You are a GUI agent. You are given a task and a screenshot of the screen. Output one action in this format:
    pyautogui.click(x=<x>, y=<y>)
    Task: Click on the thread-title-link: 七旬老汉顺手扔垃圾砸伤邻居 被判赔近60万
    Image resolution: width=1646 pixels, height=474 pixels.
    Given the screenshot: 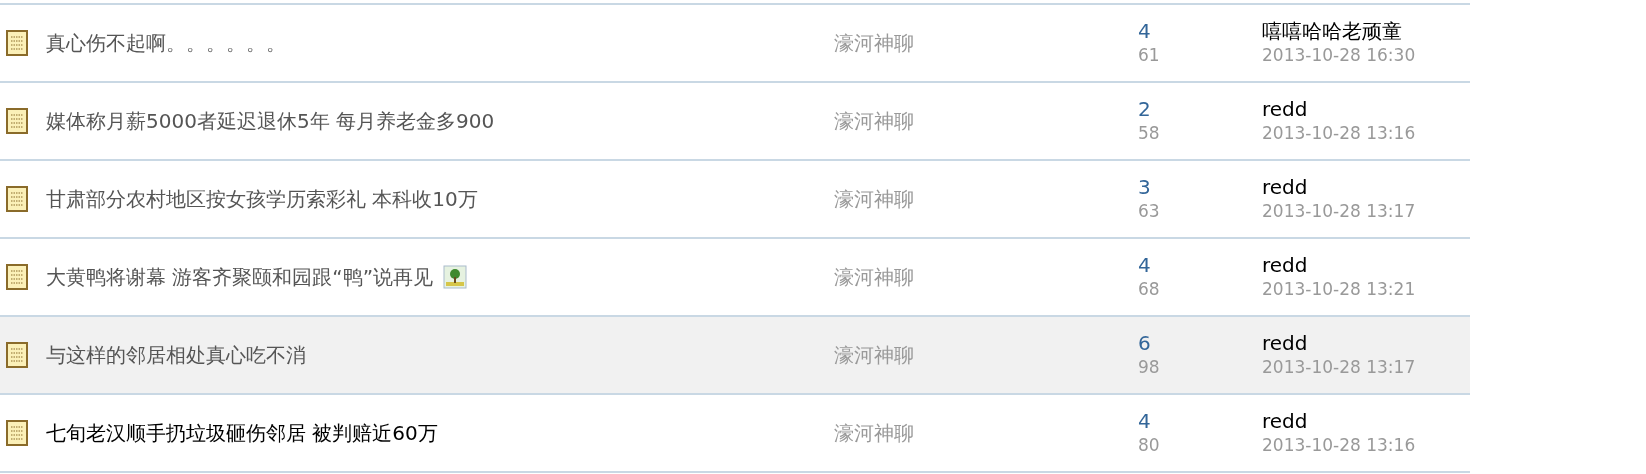 What is the action you would take?
    pyautogui.click(x=242, y=433)
    